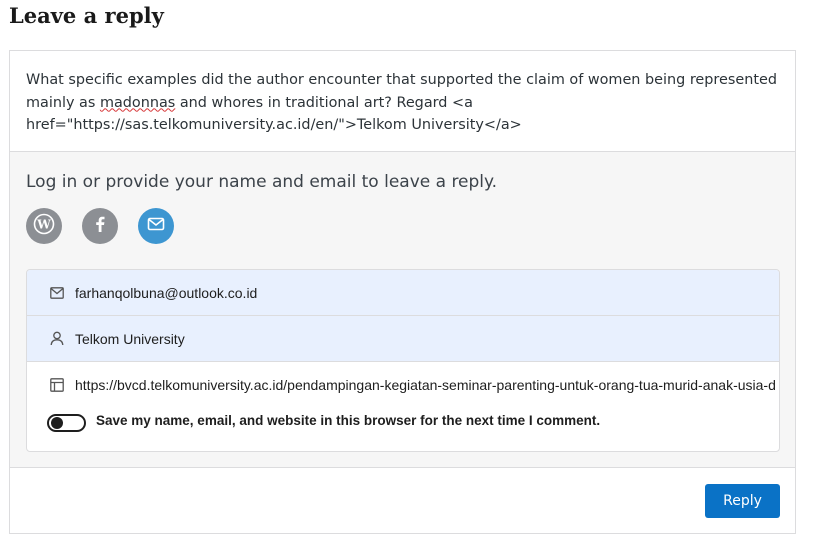  What do you see at coordinates (137, 102) in the screenshot?
I see `misspelled-word: madonnas` at bounding box center [137, 102].